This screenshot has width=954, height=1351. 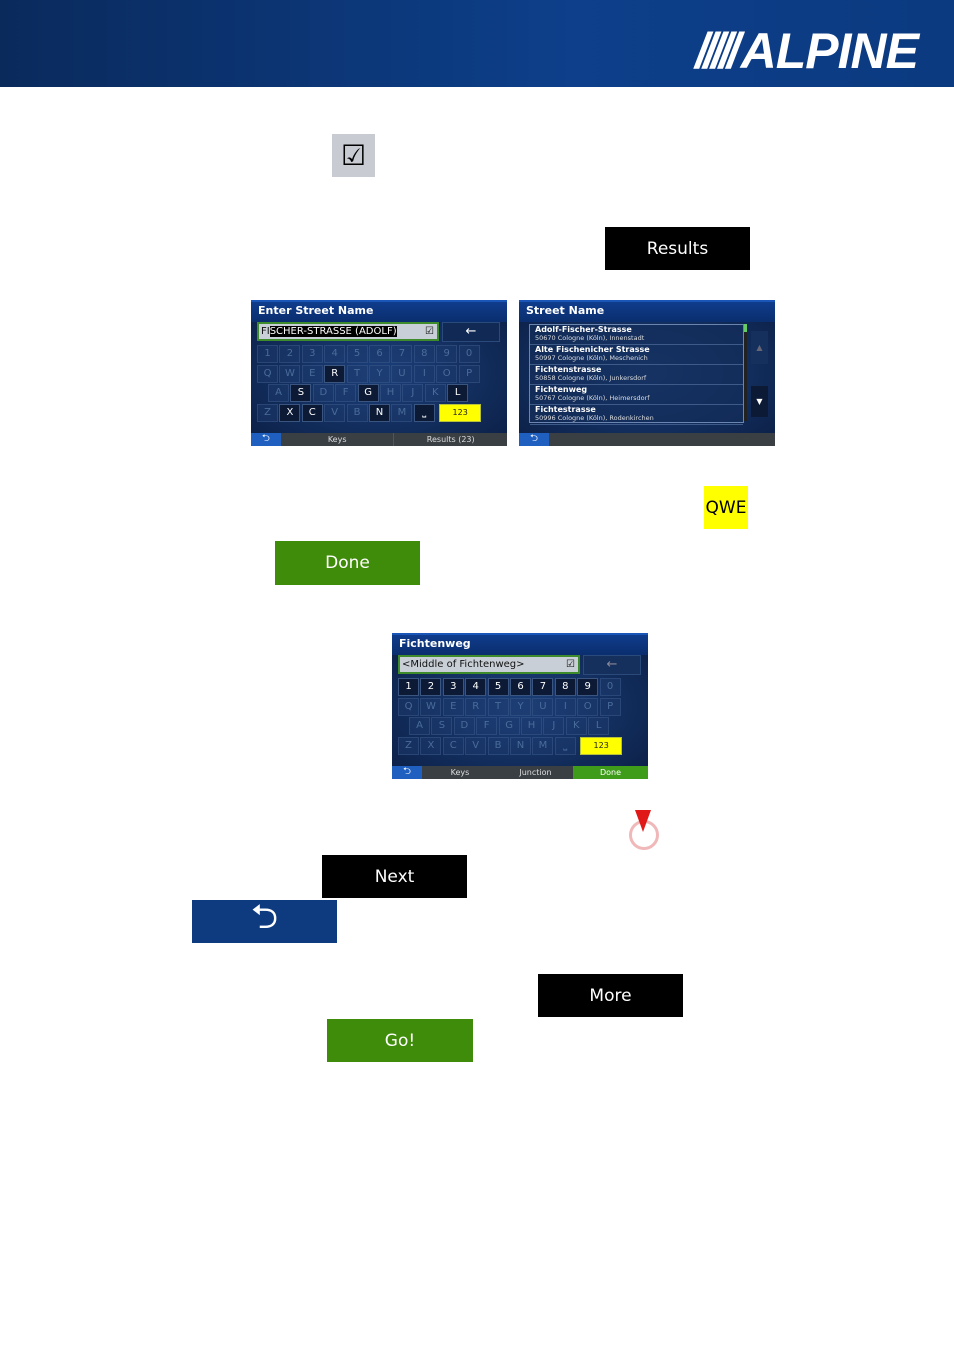 What do you see at coordinates (610, 995) in the screenshot?
I see `more-button: More` at bounding box center [610, 995].